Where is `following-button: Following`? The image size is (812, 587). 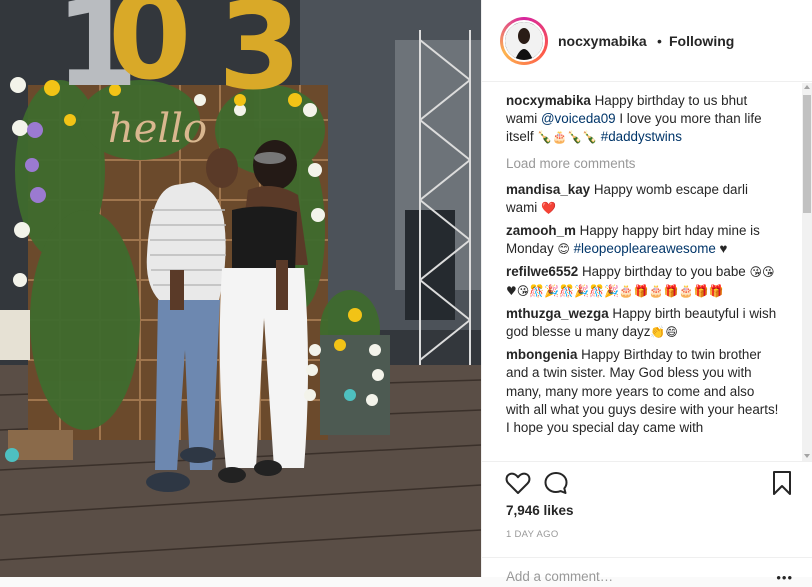
following-button: Following is located at coordinates (701, 41).